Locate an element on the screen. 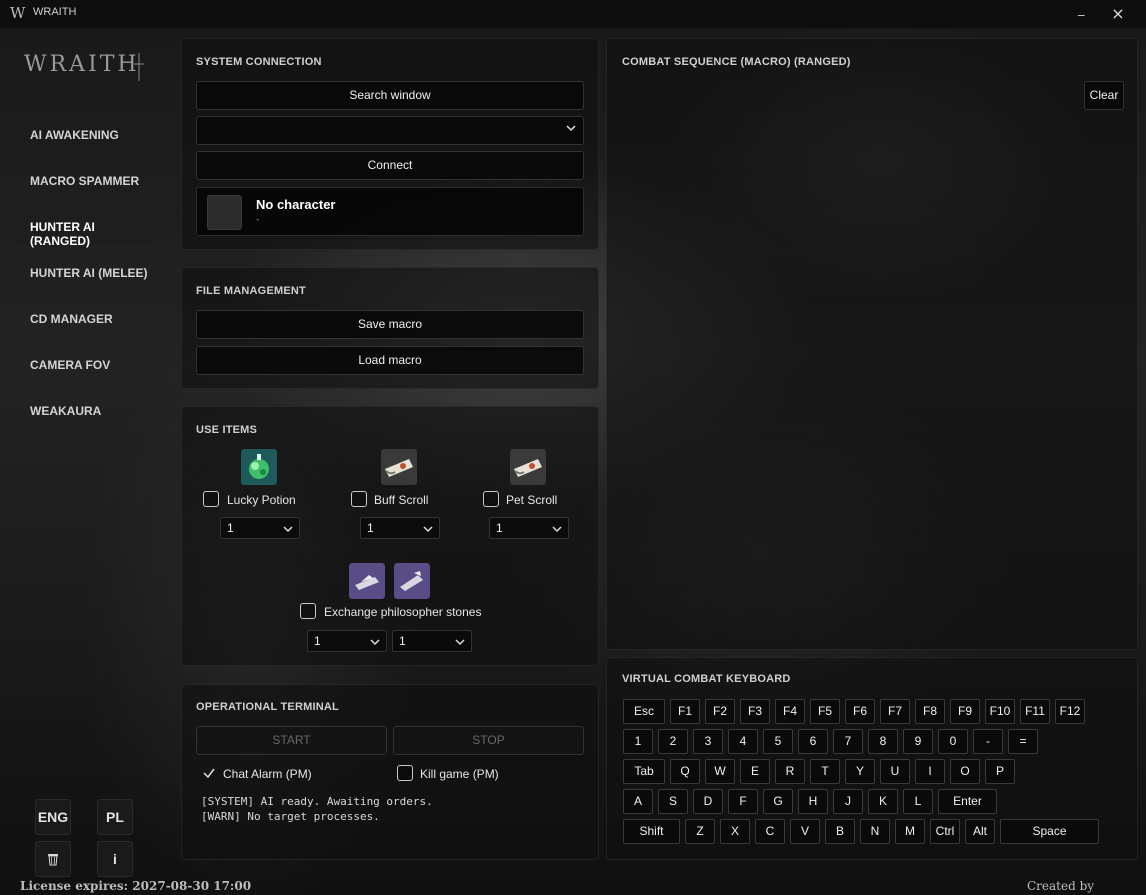 Image resolution: width=1146 pixels, height=895 pixels. key-5: 5 is located at coordinates (778, 741).